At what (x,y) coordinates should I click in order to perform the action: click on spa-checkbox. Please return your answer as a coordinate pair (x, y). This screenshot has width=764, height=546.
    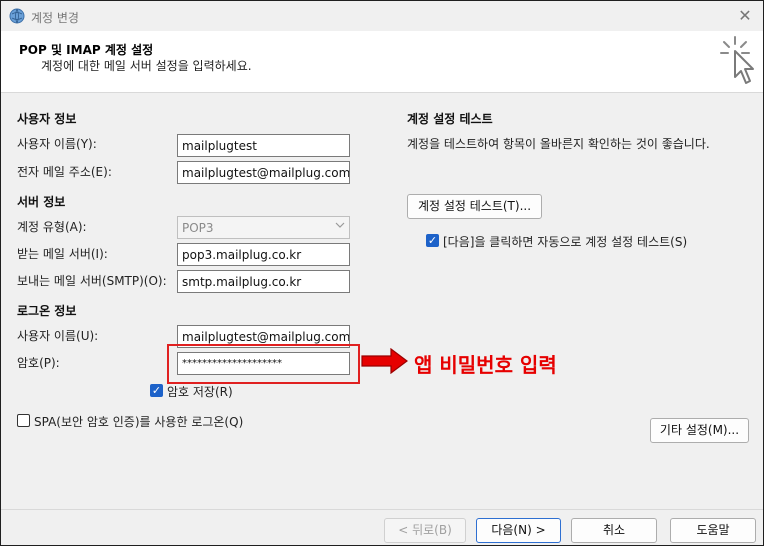
    Looking at the image, I should click on (23, 420).